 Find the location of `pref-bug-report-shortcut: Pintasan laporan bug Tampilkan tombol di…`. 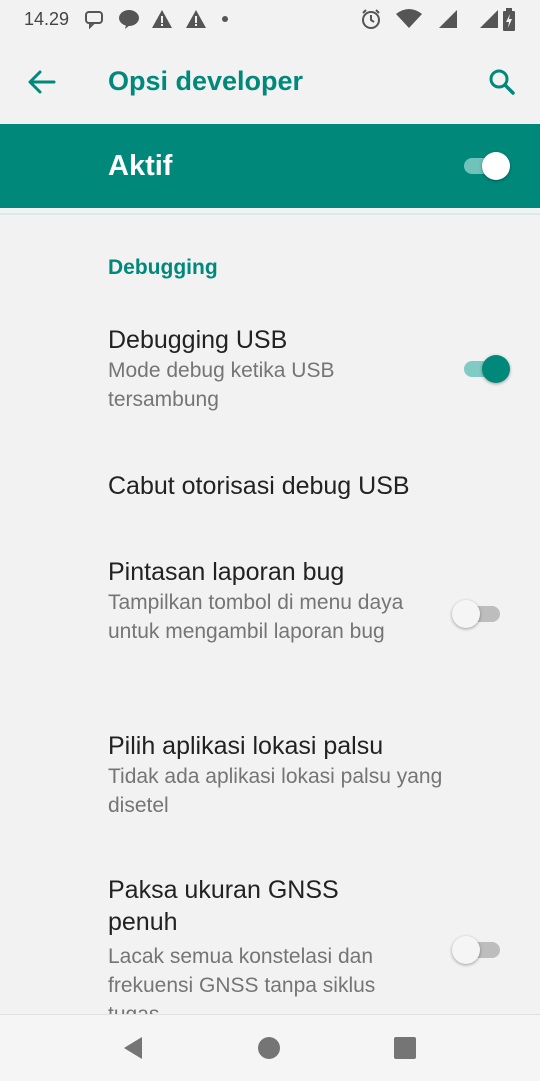

pref-bug-report-shortcut: Pintasan laporan bug Tampilkan tombol di… is located at coordinates (258, 601).